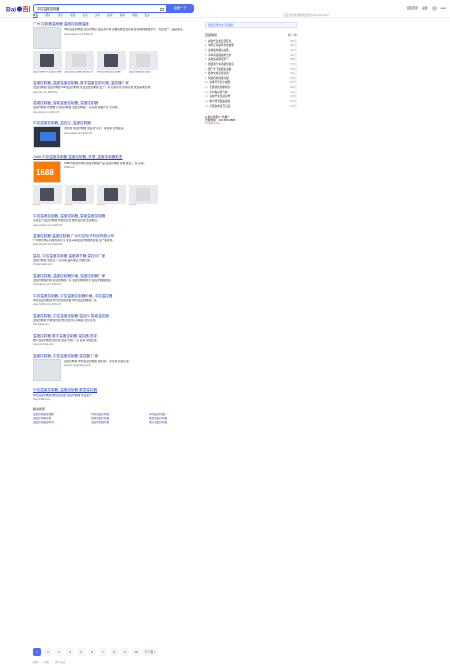  I want to click on page-1: 1, so click(37, 652).